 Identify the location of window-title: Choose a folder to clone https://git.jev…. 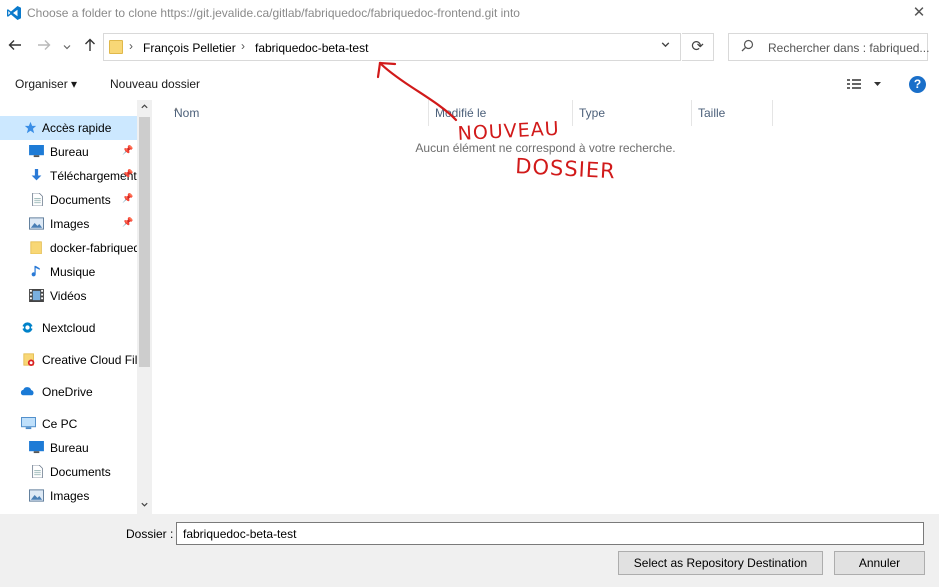
(273, 13).